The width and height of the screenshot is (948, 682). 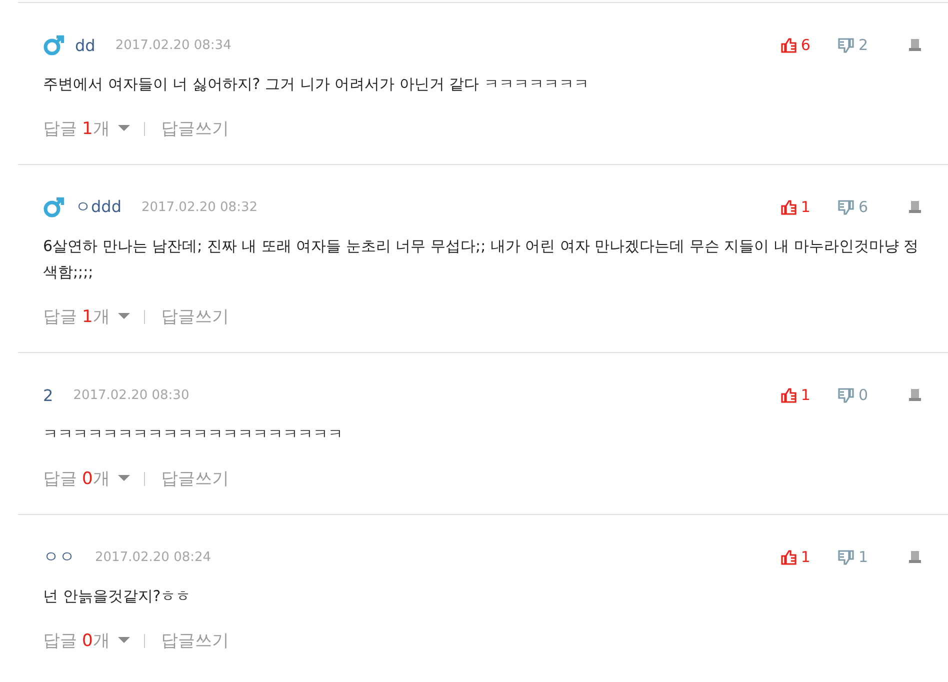 What do you see at coordinates (199, 207) in the screenshot?
I see `comment-date: 2017.02.20 08:32` at bounding box center [199, 207].